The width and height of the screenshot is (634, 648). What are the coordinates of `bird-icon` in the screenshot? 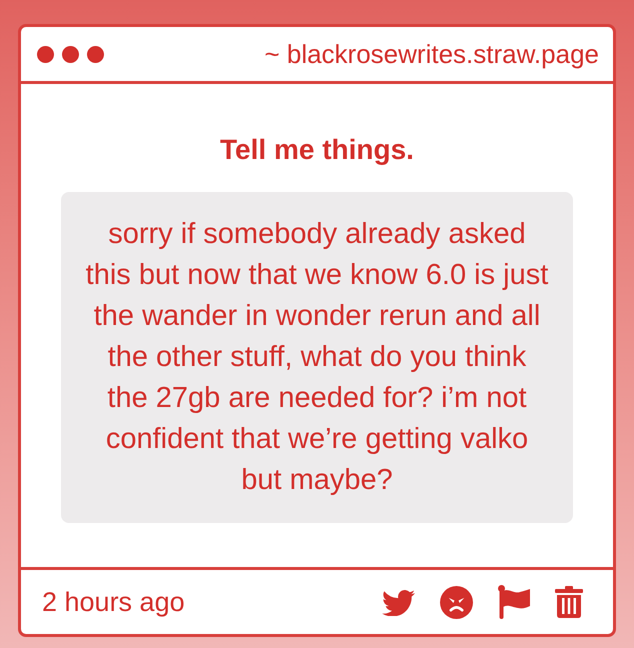 It's located at (398, 602).